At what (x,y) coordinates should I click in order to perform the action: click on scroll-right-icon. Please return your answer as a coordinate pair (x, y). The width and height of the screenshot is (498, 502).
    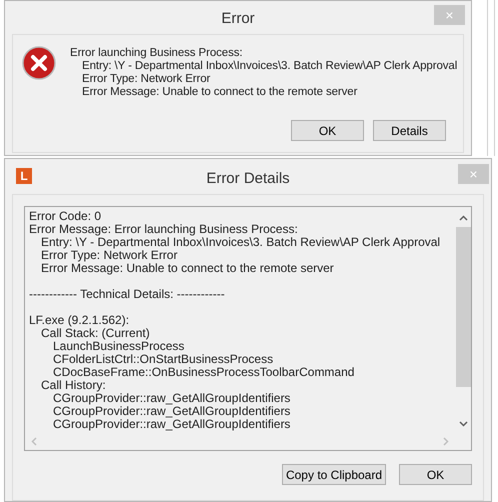
    Looking at the image, I should click on (446, 441).